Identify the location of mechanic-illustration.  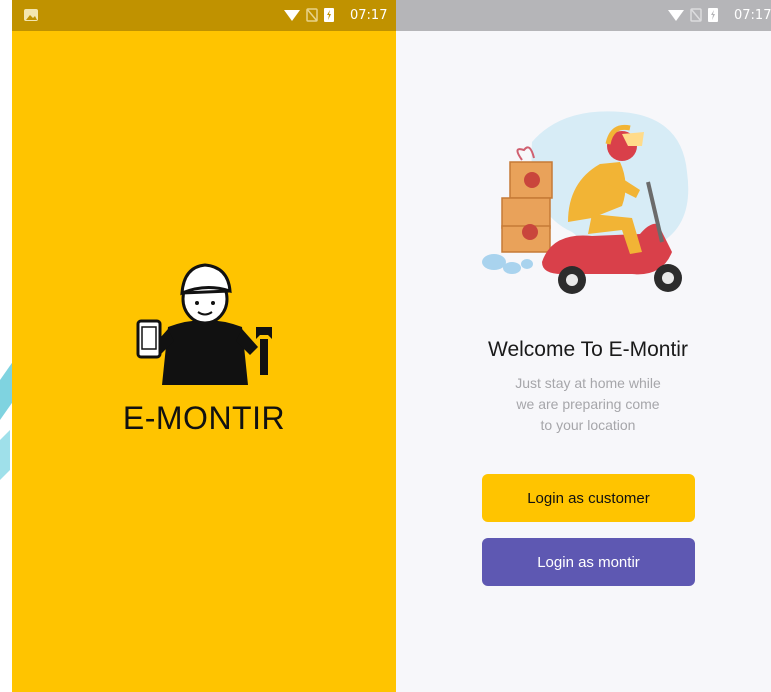
(205, 320).